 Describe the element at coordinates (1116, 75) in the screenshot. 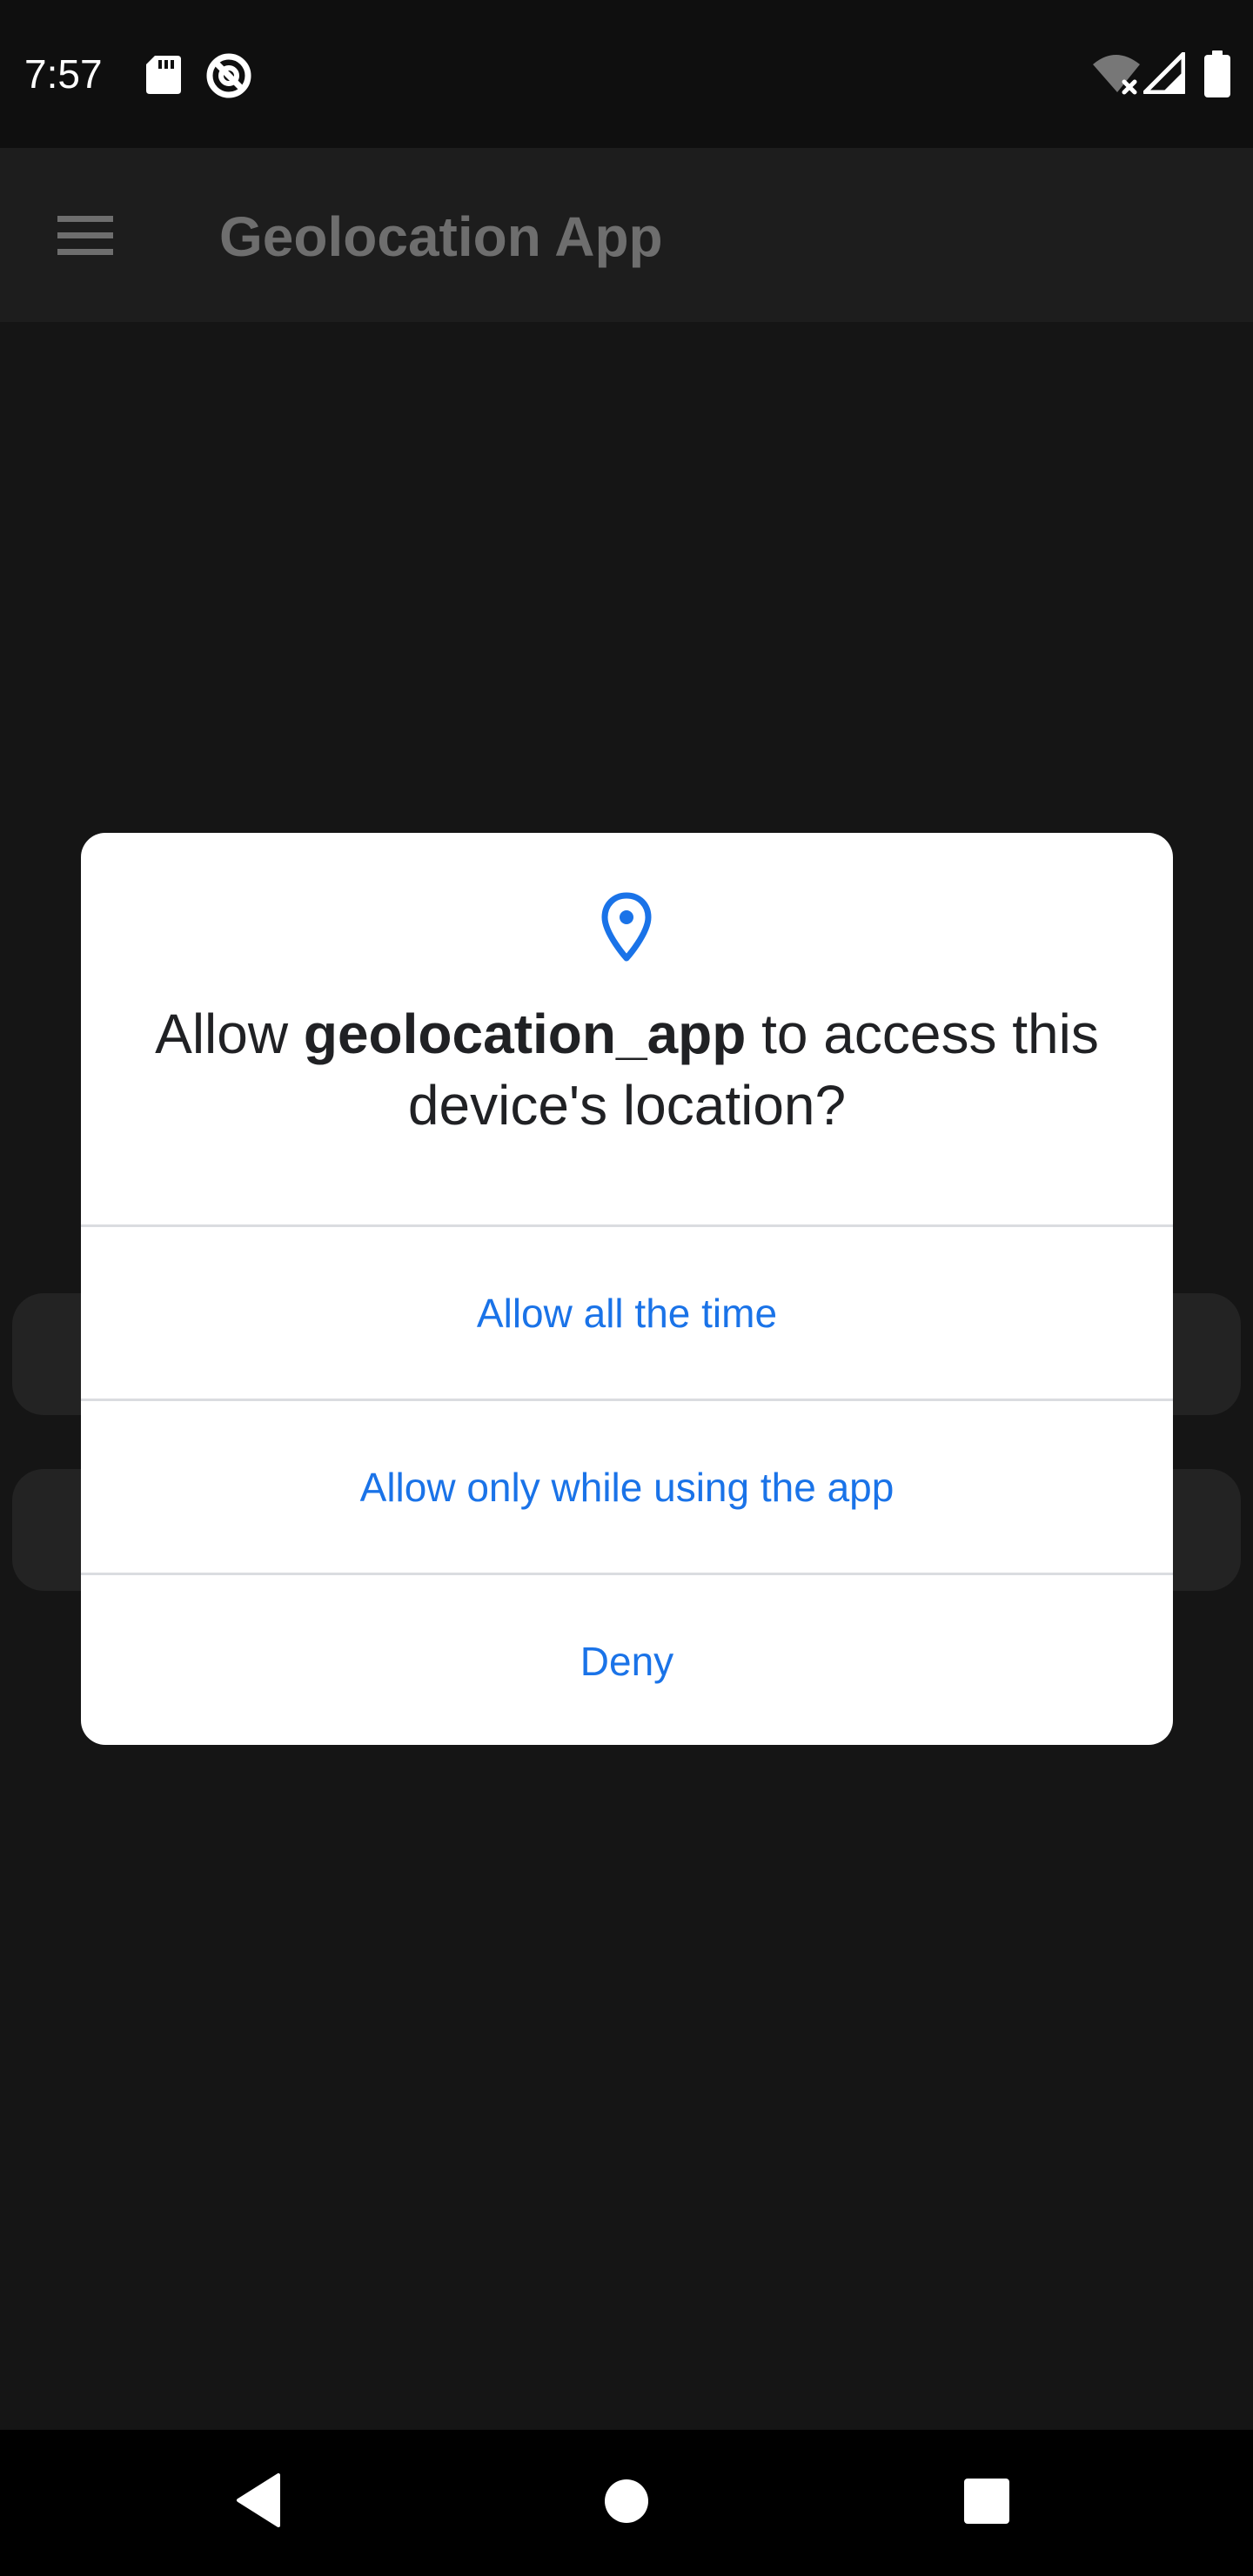

I see `wifi-no-internet-icon` at that location.